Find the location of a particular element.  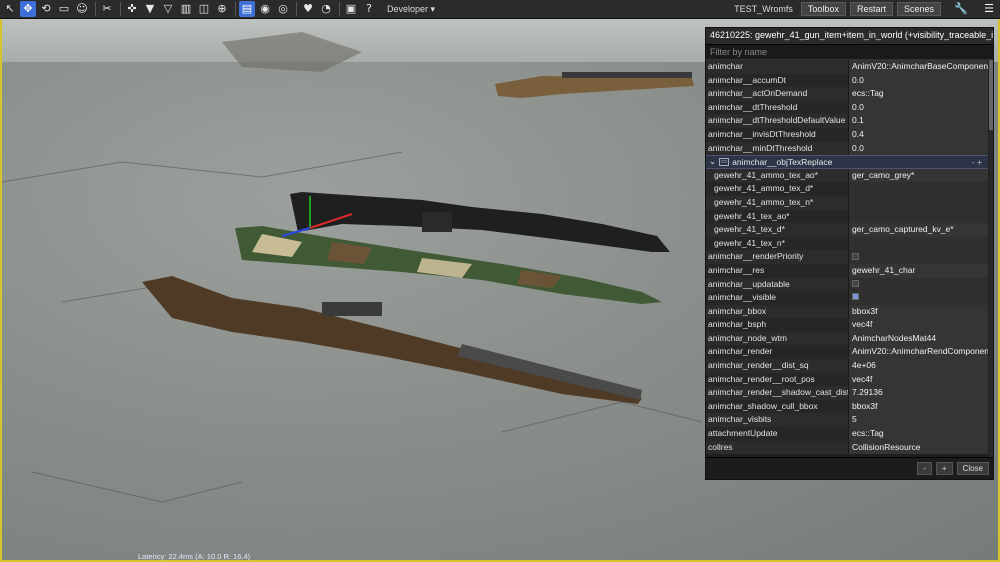

property-value: 0.1 is located at coordinates (918, 121).